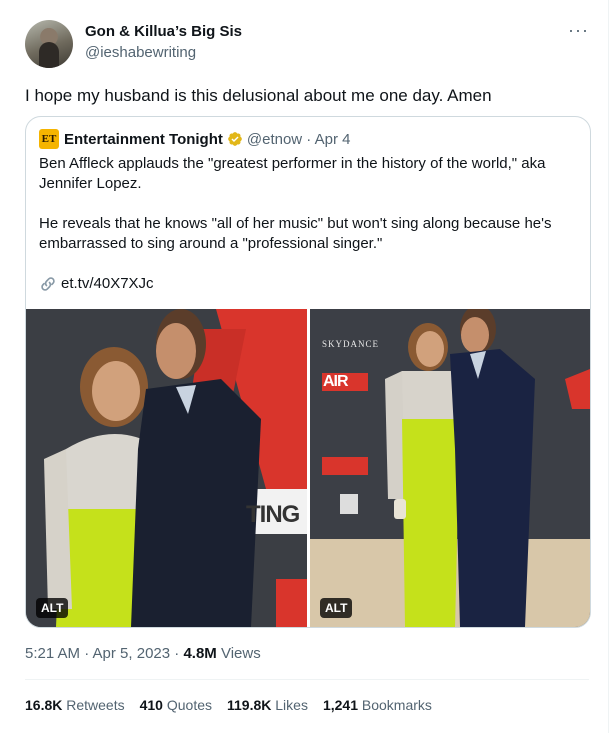 This screenshot has width=614, height=733. I want to click on stat-quotes: 410 Quotes, so click(176, 705).